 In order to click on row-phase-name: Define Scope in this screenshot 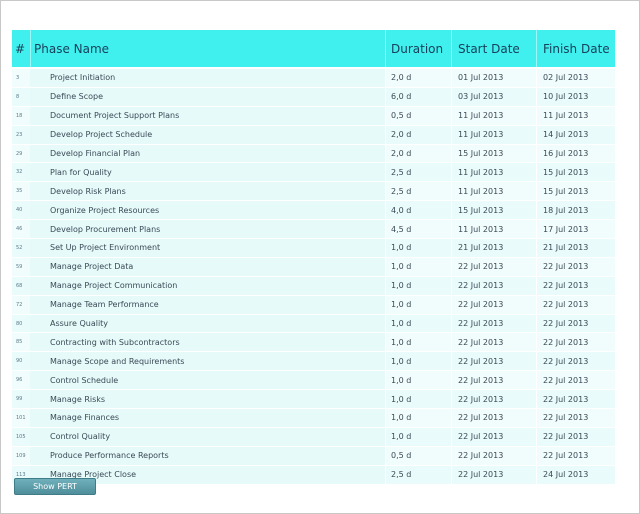, I will do `click(207, 96)`.